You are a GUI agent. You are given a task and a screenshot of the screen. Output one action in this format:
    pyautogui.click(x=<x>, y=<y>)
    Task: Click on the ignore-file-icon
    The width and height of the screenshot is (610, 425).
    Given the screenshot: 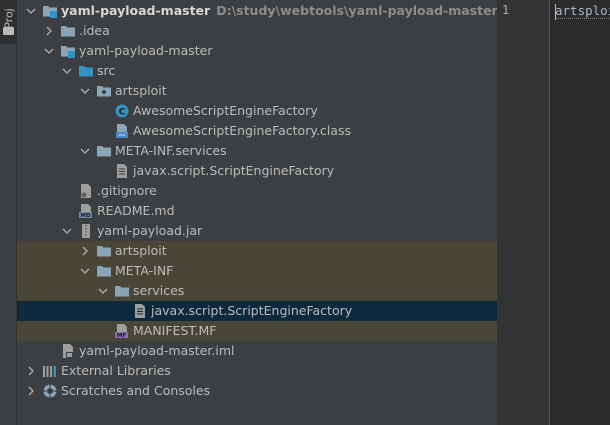 What is the action you would take?
    pyautogui.click(x=86, y=191)
    